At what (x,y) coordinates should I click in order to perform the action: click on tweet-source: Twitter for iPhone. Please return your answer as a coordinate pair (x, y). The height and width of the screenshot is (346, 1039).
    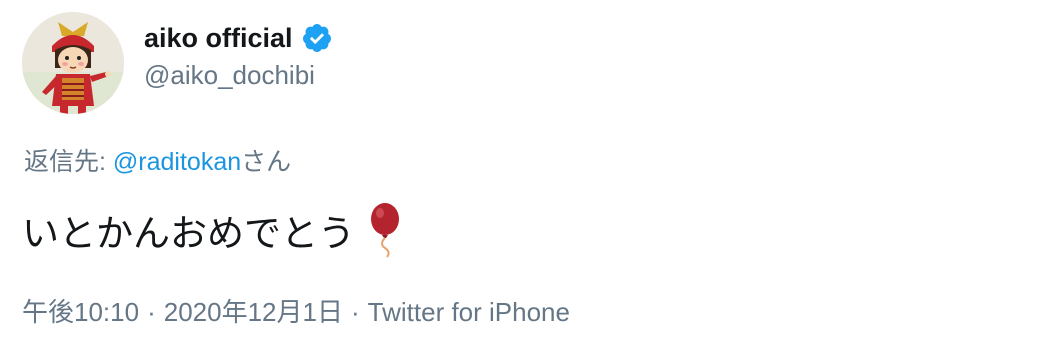
    Looking at the image, I should click on (469, 312).